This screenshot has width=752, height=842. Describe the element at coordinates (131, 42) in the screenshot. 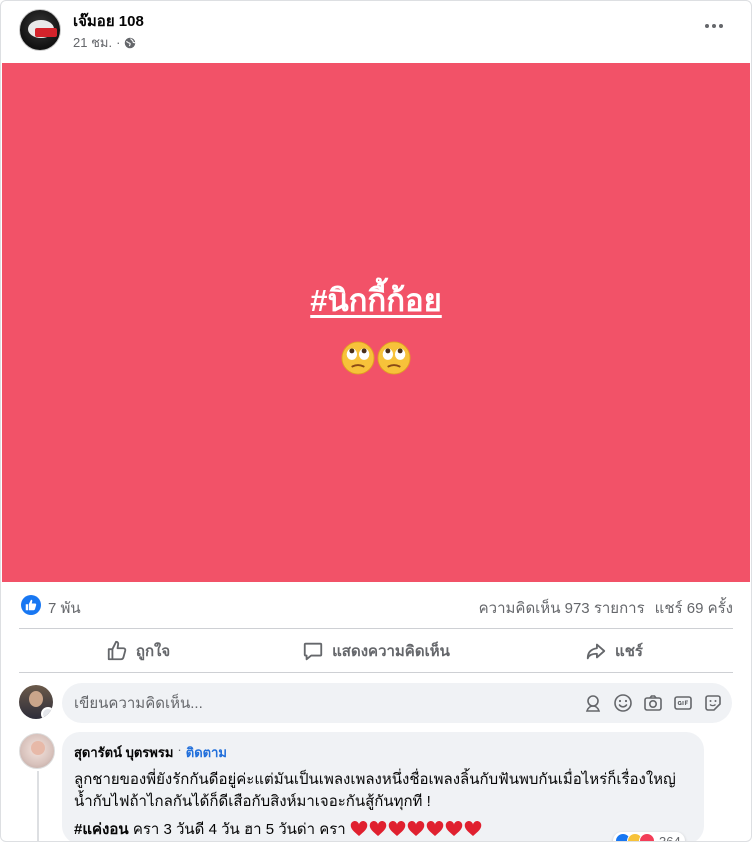

I see `globe-icon` at that location.